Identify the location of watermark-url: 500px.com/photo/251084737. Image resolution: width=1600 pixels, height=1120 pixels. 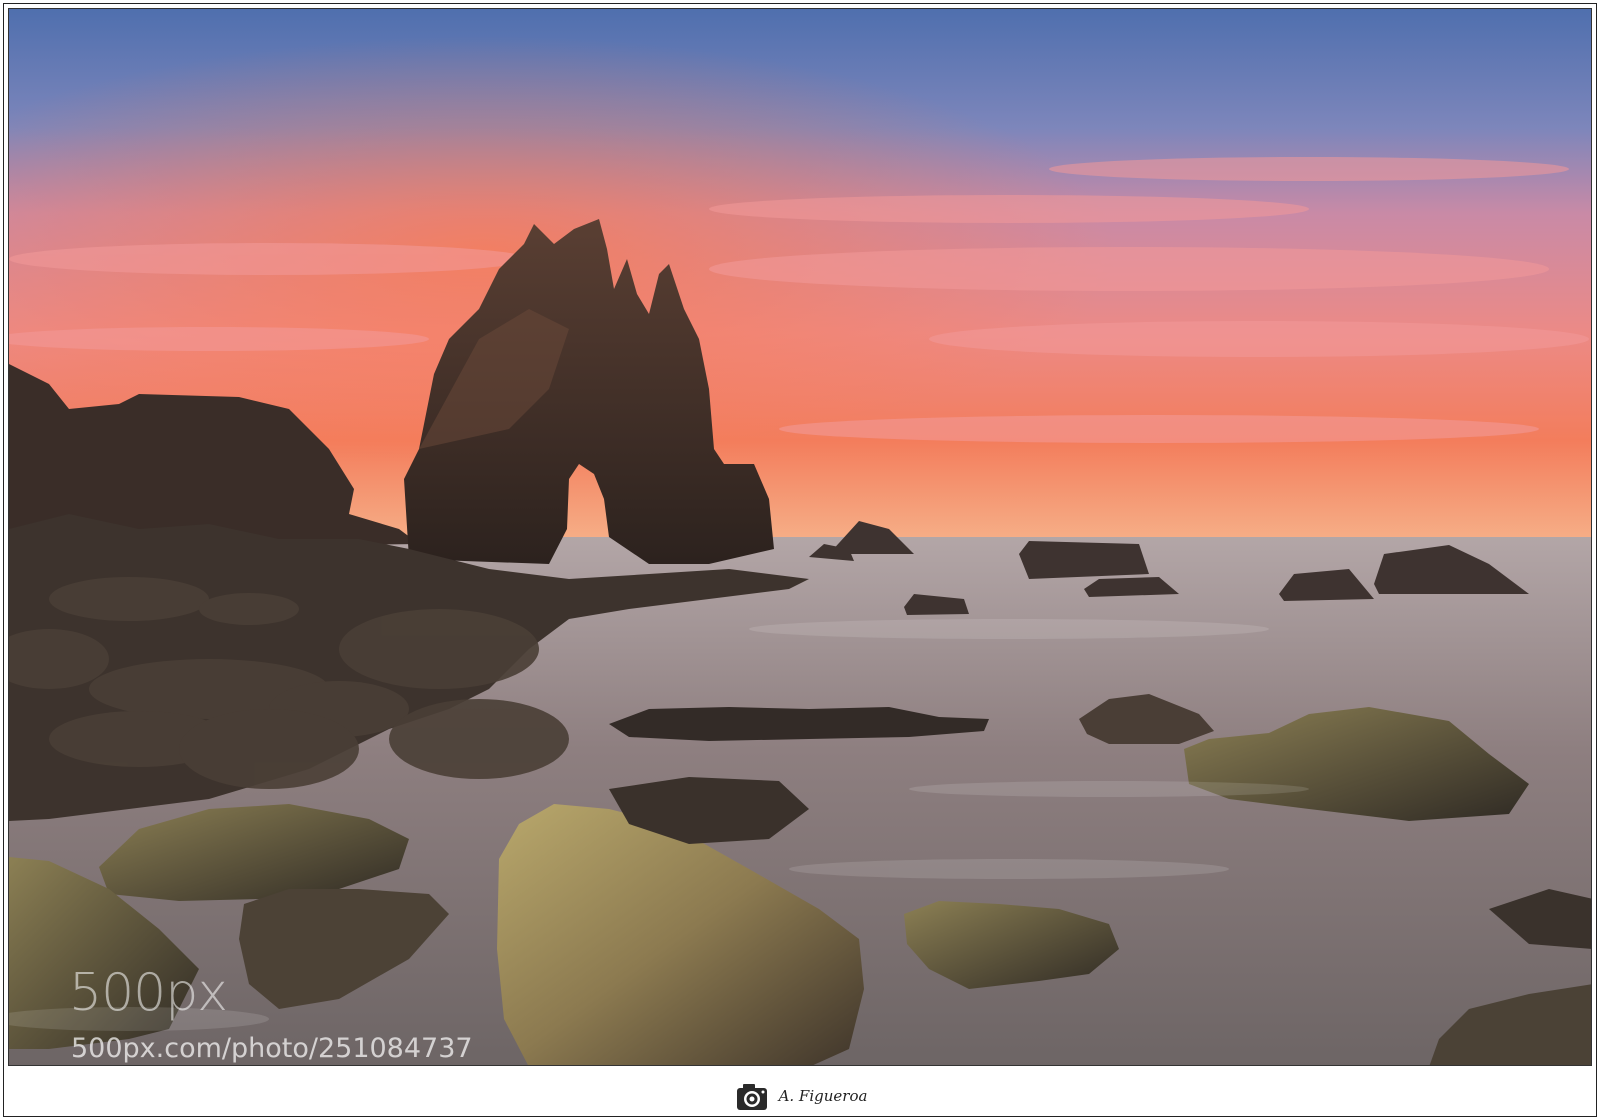
(272, 1048).